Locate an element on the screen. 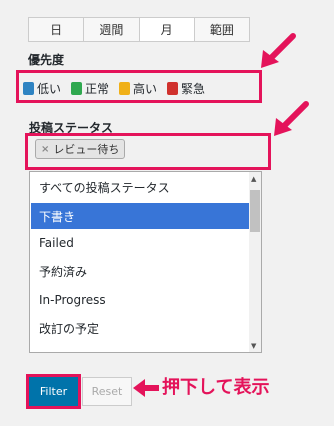 This screenshot has height=426, width=334. priority-option-low: 低い is located at coordinates (42, 88).